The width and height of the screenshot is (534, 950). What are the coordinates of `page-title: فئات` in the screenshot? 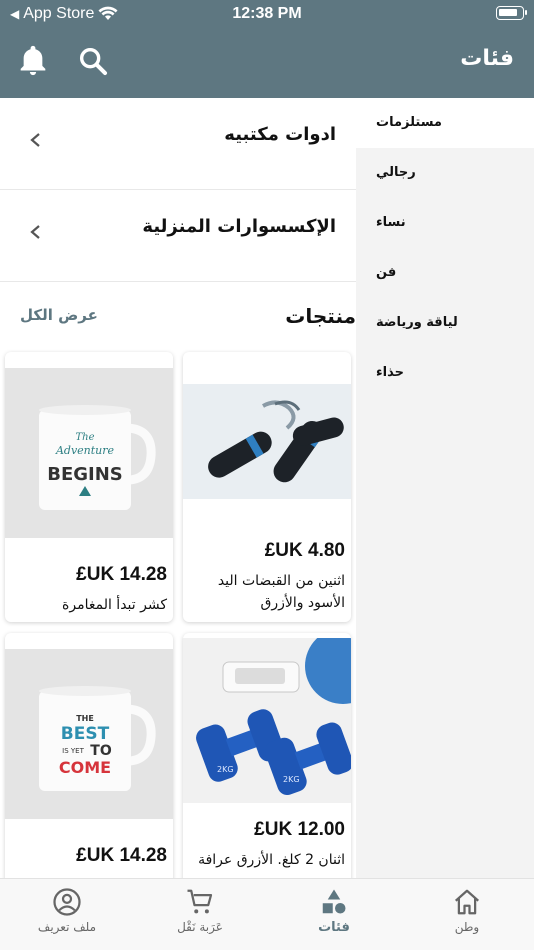 It's located at (487, 58).